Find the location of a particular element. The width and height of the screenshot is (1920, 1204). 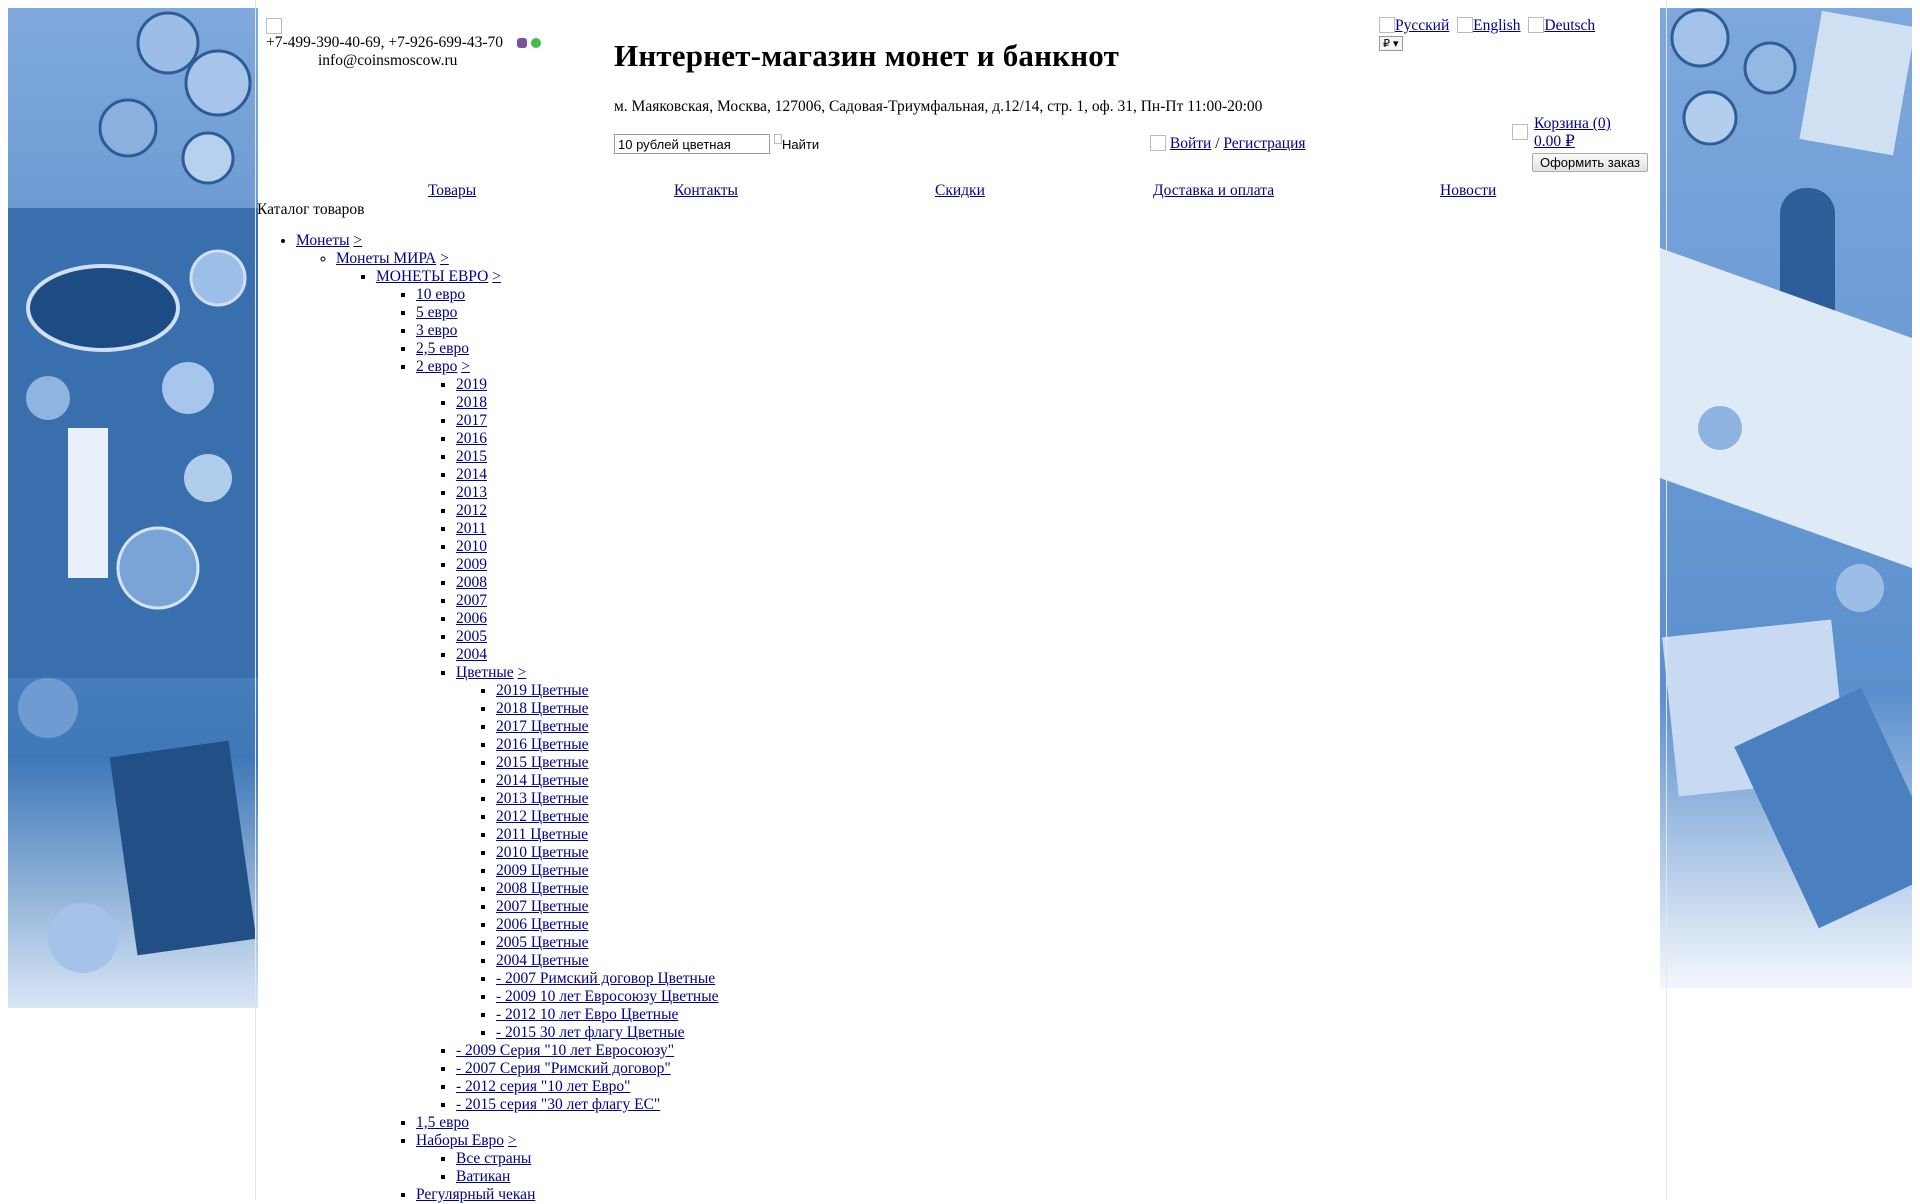

category-link: - 2012 серия "10 лет Евро" is located at coordinates (543, 1086).